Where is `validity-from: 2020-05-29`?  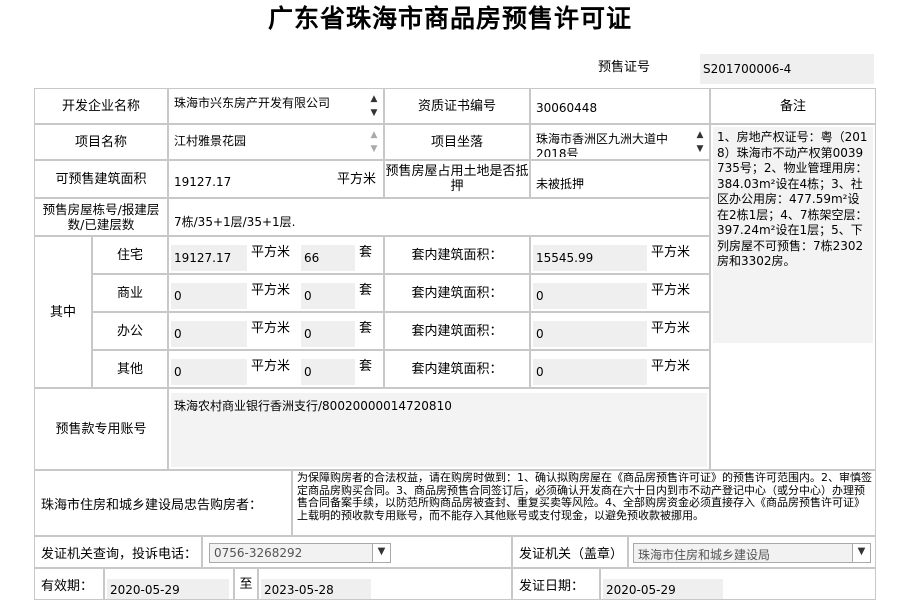 validity-from: 2020-05-29 is located at coordinates (168, 589).